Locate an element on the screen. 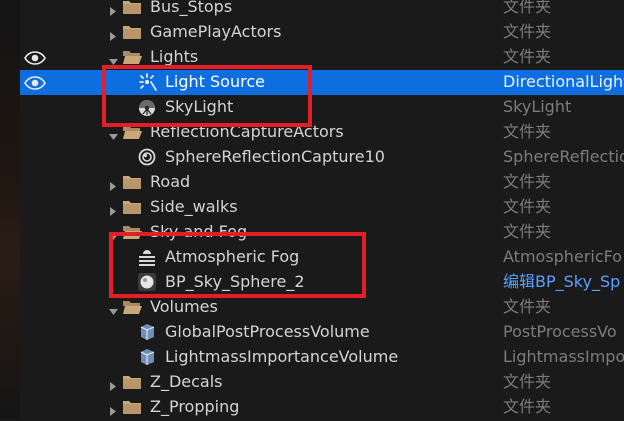 Image resolution: width=624 pixels, height=421 pixels. item-type: PostProcessVo is located at coordinates (560, 331).